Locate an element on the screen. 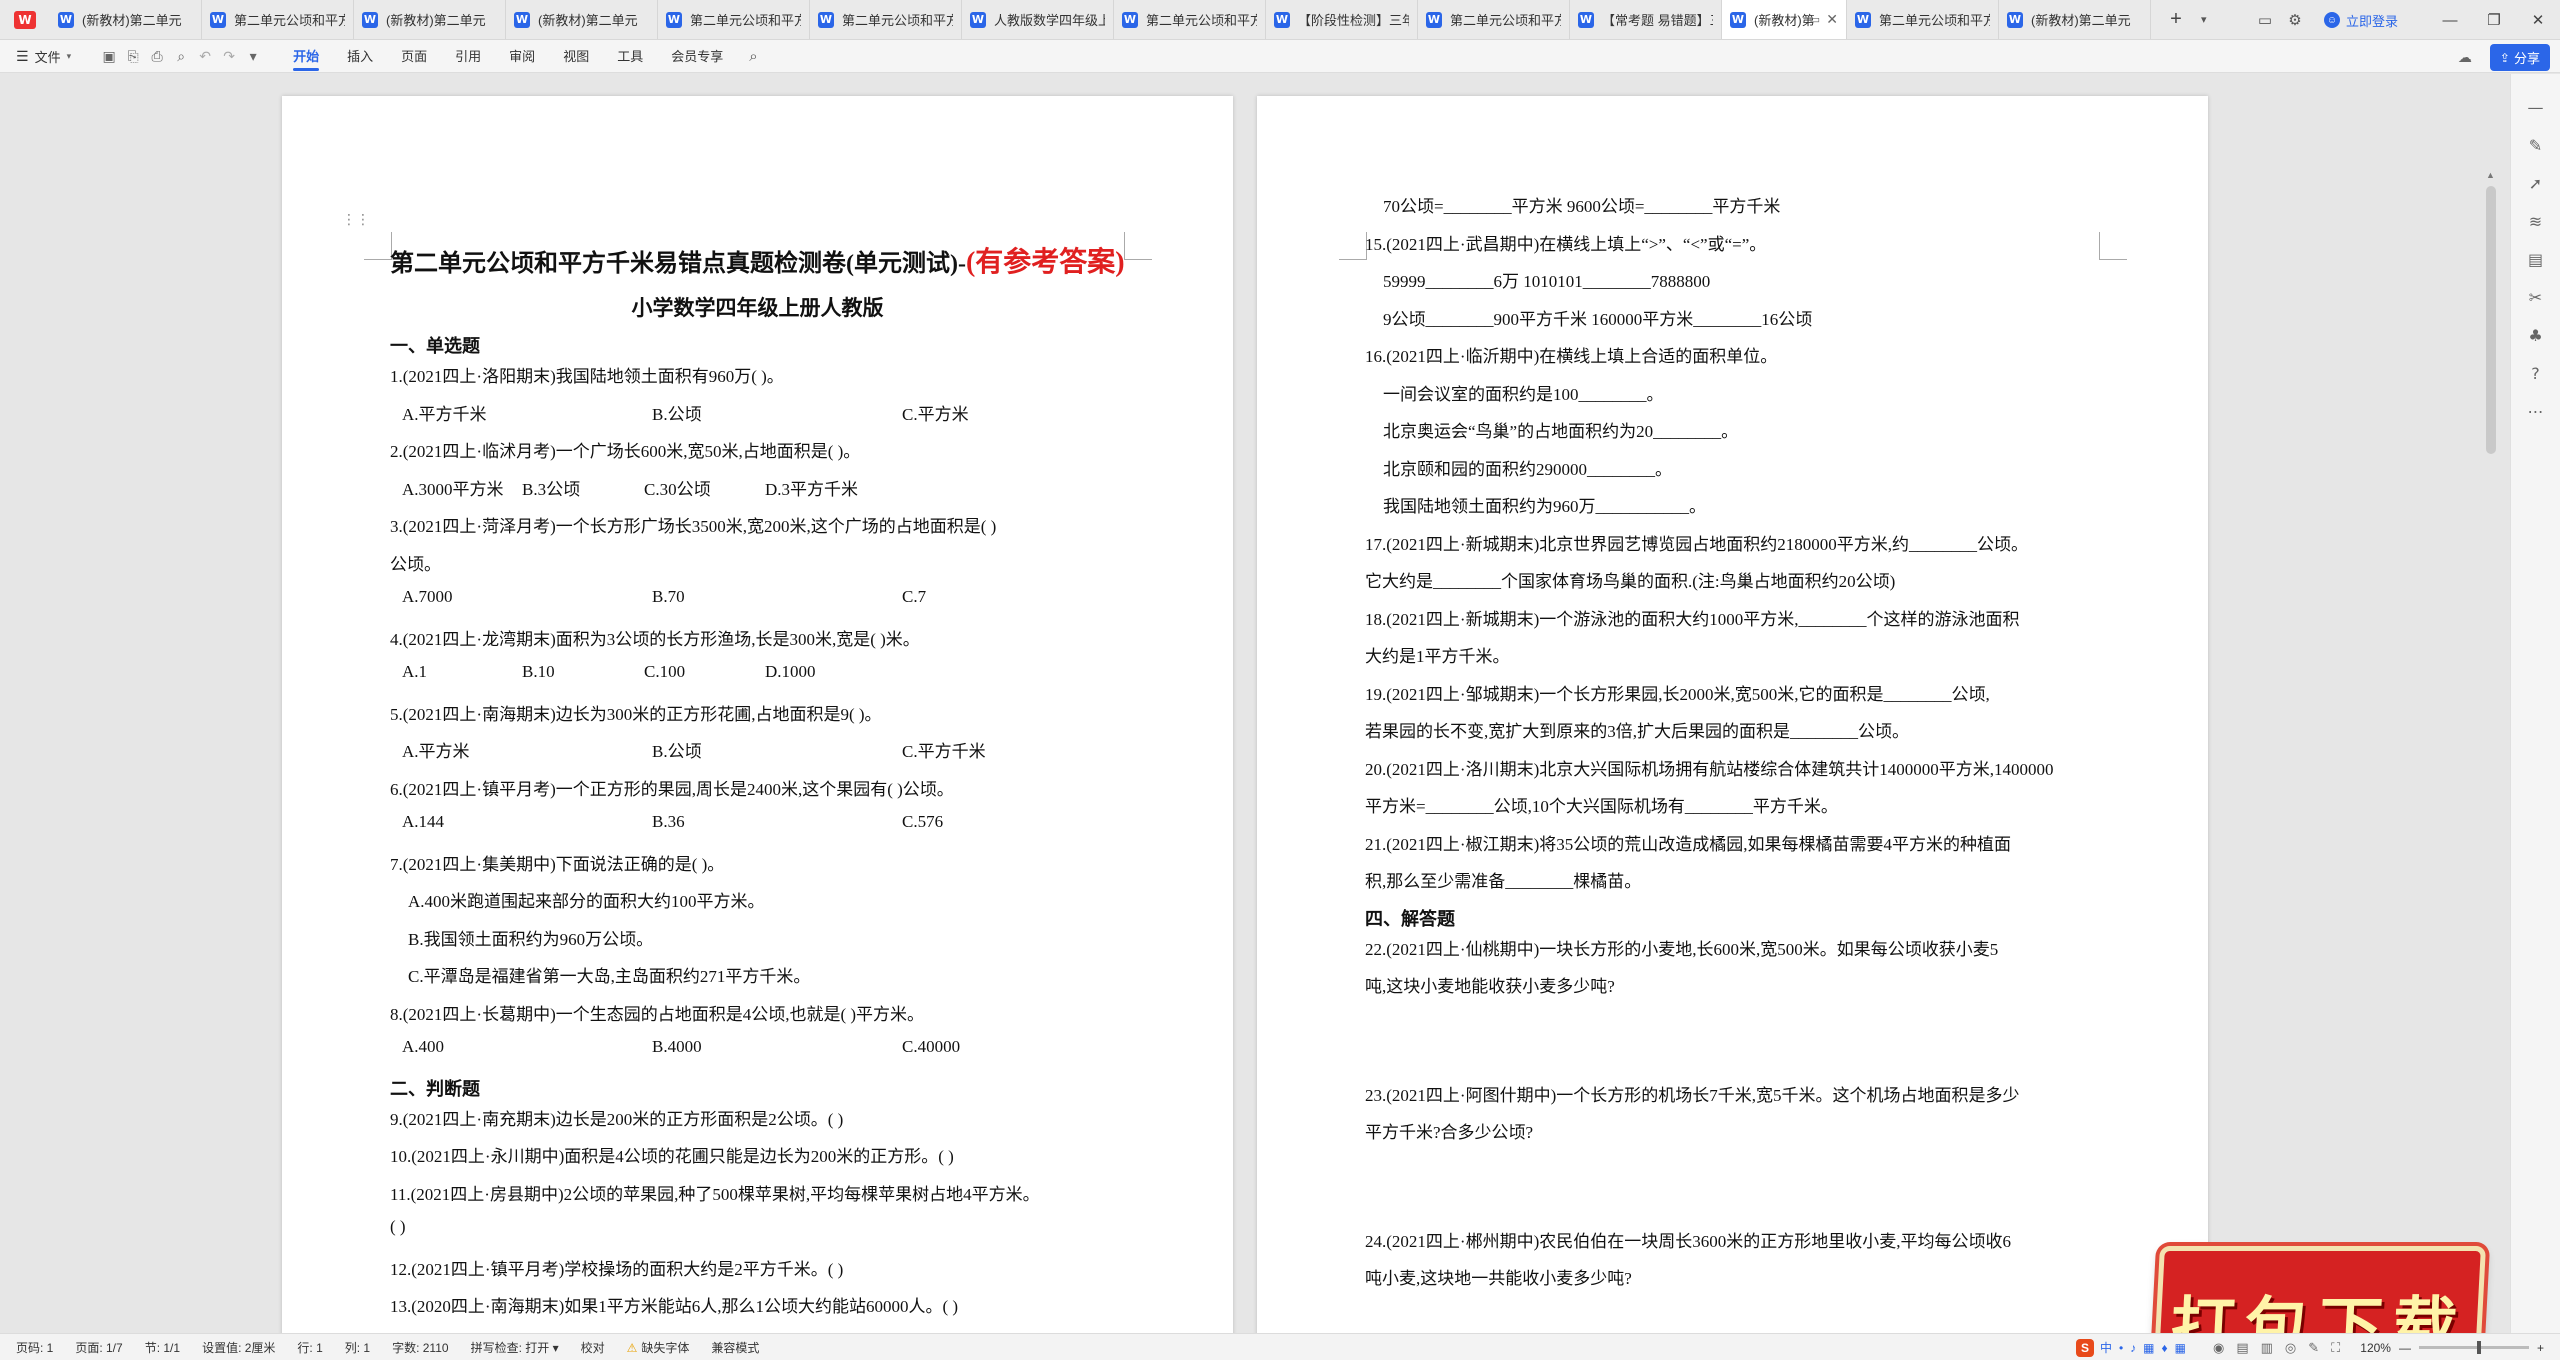 The image size is (2560, 1360). answer-option: D.1000 is located at coordinates (790, 671).